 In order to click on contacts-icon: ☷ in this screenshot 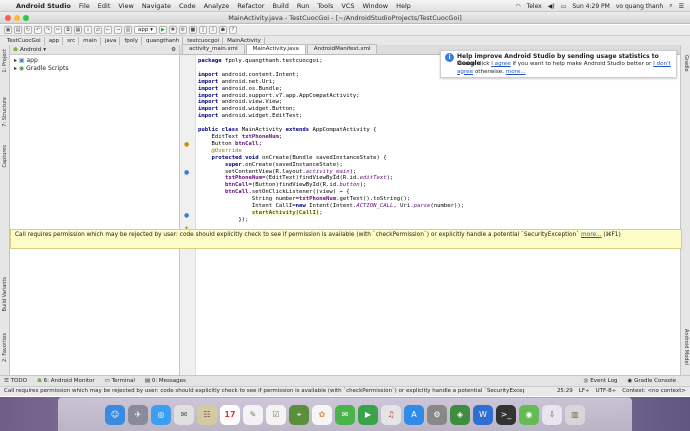, I will do `click(207, 414)`.